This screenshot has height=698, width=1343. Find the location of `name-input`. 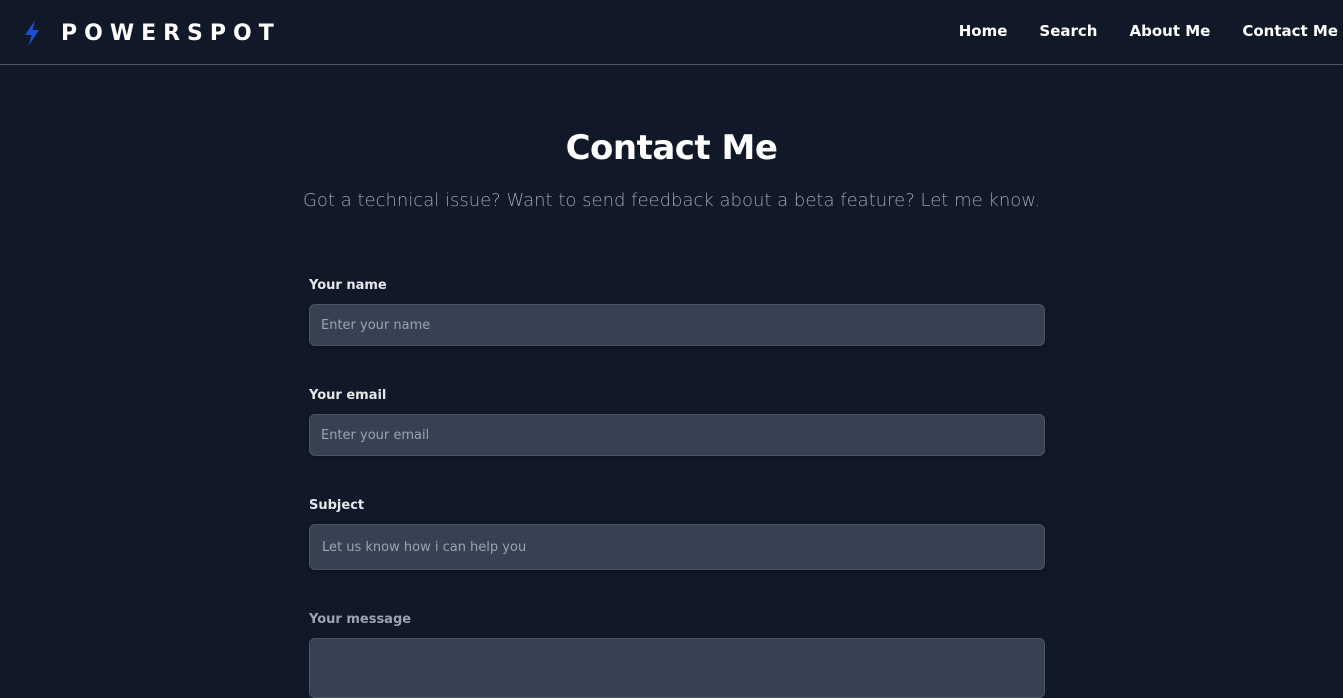

name-input is located at coordinates (677, 325).